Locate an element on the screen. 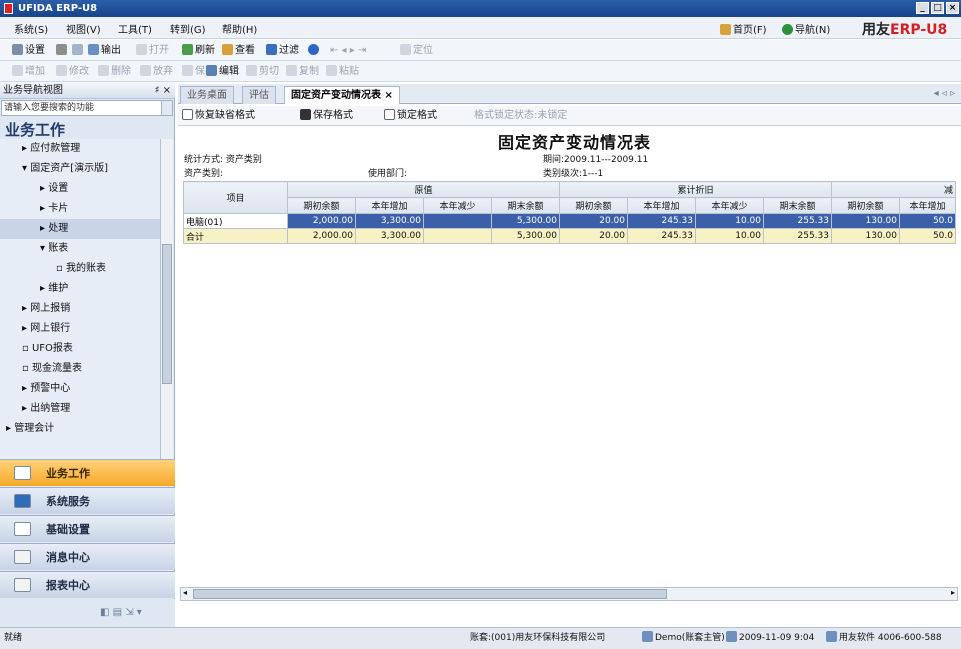  ufida-logo: 用友ERP-U8 is located at coordinates (905, 30).